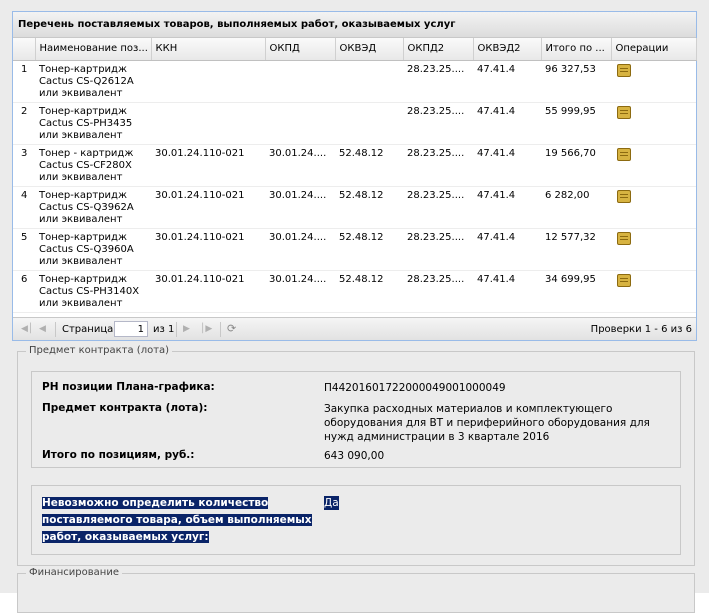  I want to click on row-total: 34 699,95, so click(576, 291).